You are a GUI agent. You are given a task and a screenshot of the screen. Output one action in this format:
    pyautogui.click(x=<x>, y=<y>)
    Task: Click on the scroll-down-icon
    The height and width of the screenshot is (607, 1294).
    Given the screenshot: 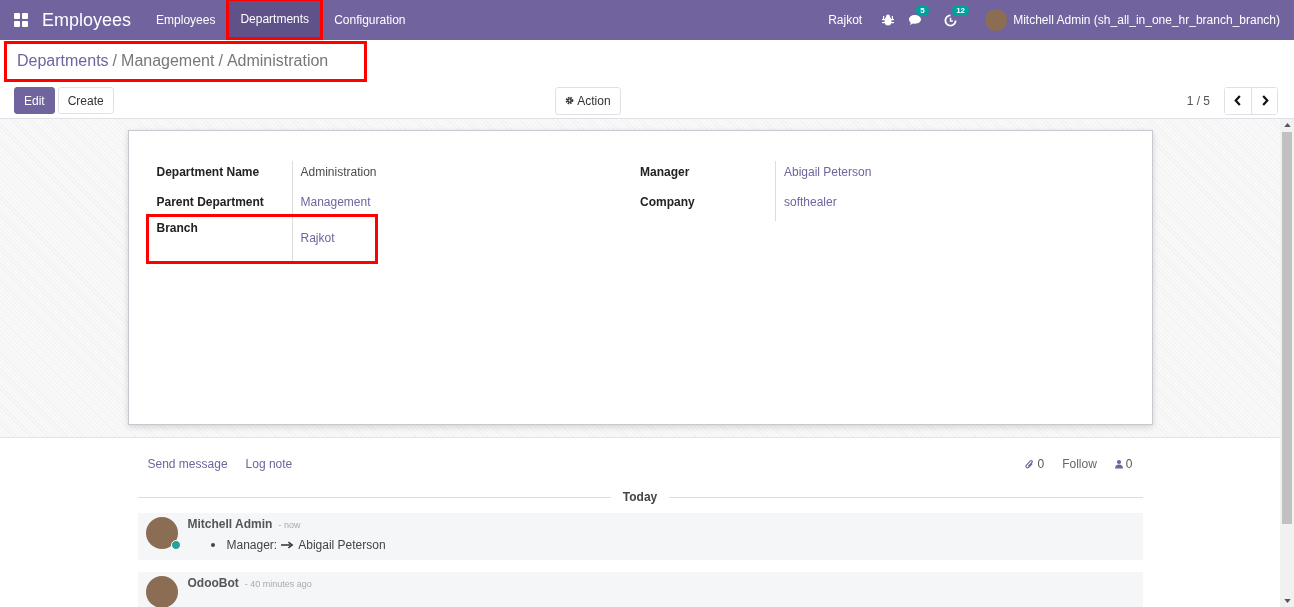 What is the action you would take?
    pyautogui.click(x=1287, y=601)
    